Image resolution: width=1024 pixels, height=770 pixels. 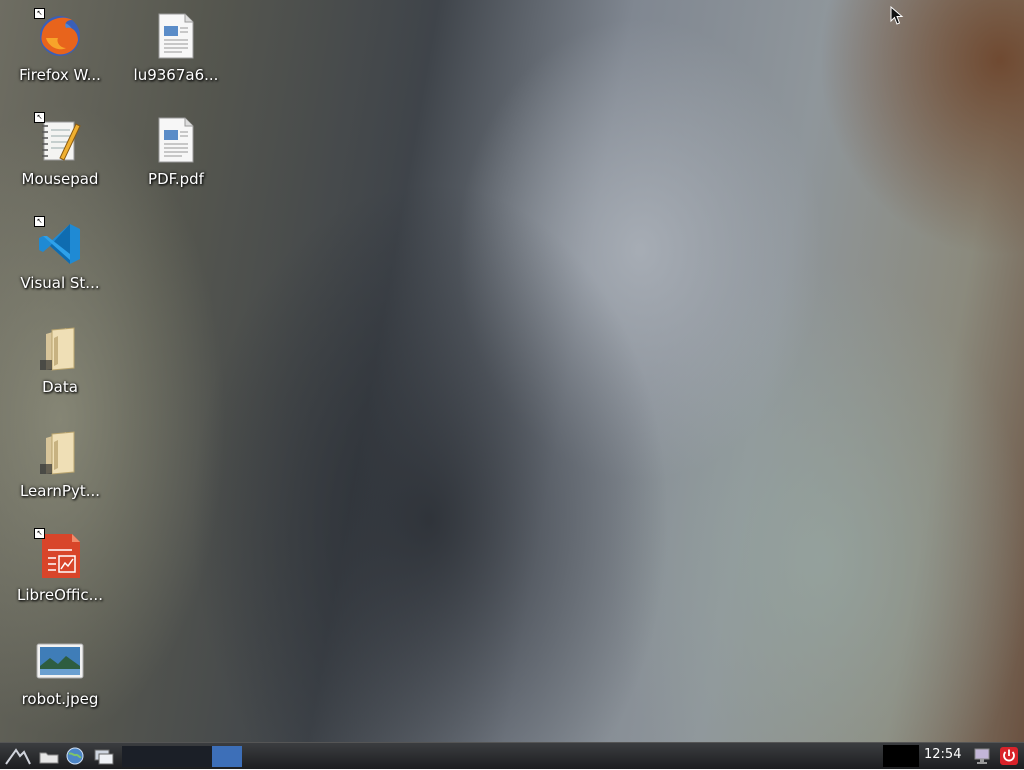 What do you see at coordinates (176, 140) in the screenshot?
I see `pdf-file-icon` at bounding box center [176, 140].